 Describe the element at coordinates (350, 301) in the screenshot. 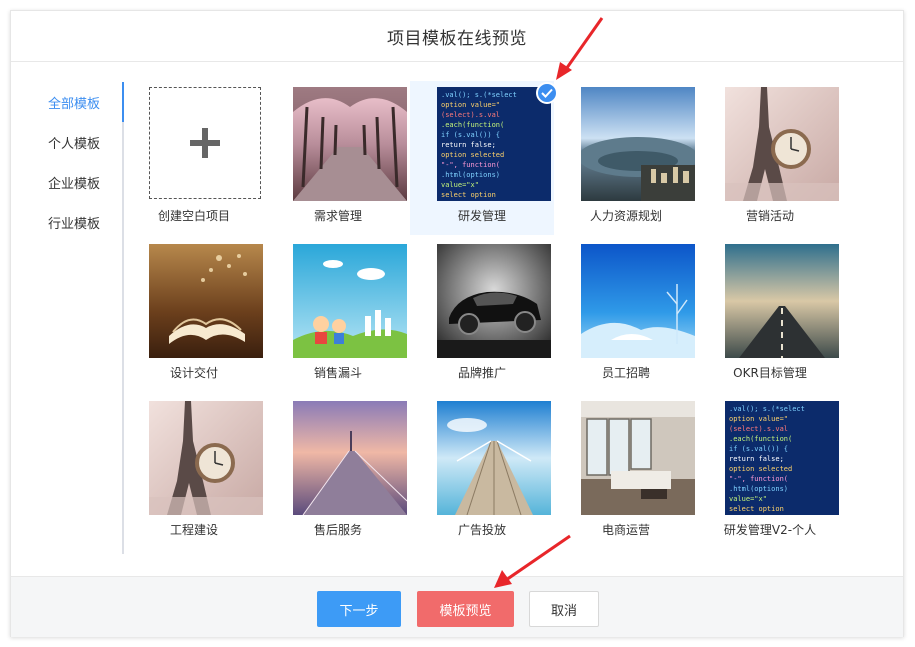

I see `template-thumbnail-cartoon-kids` at that location.